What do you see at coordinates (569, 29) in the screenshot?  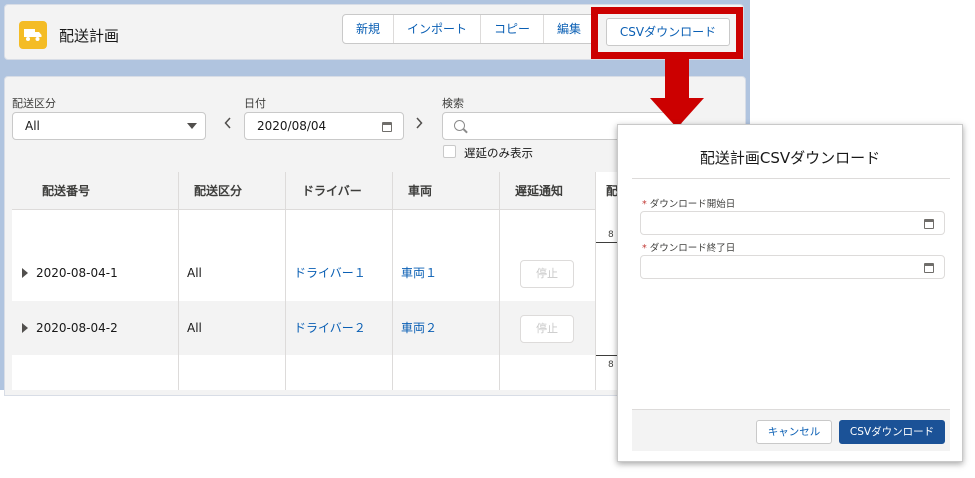 I see `edit-button: 編集` at bounding box center [569, 29].